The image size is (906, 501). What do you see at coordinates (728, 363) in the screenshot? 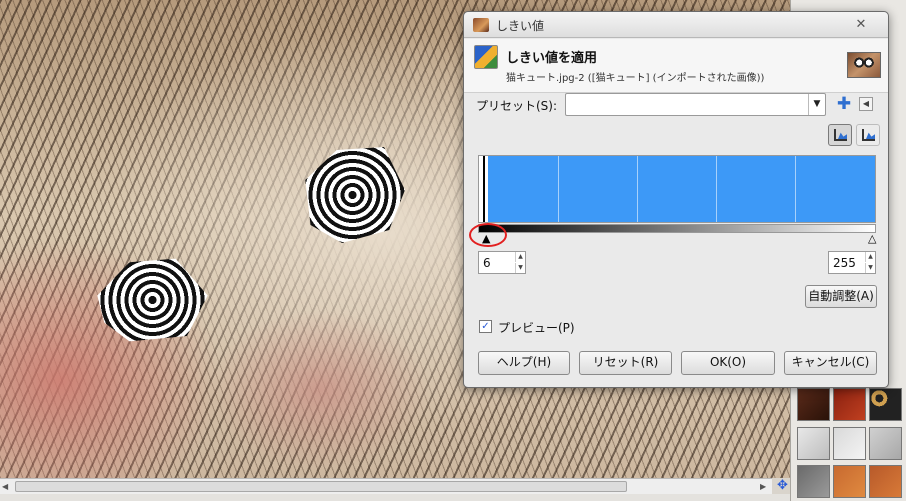
I see `ok-button: OK(O)` at bounding box center [728, 363].